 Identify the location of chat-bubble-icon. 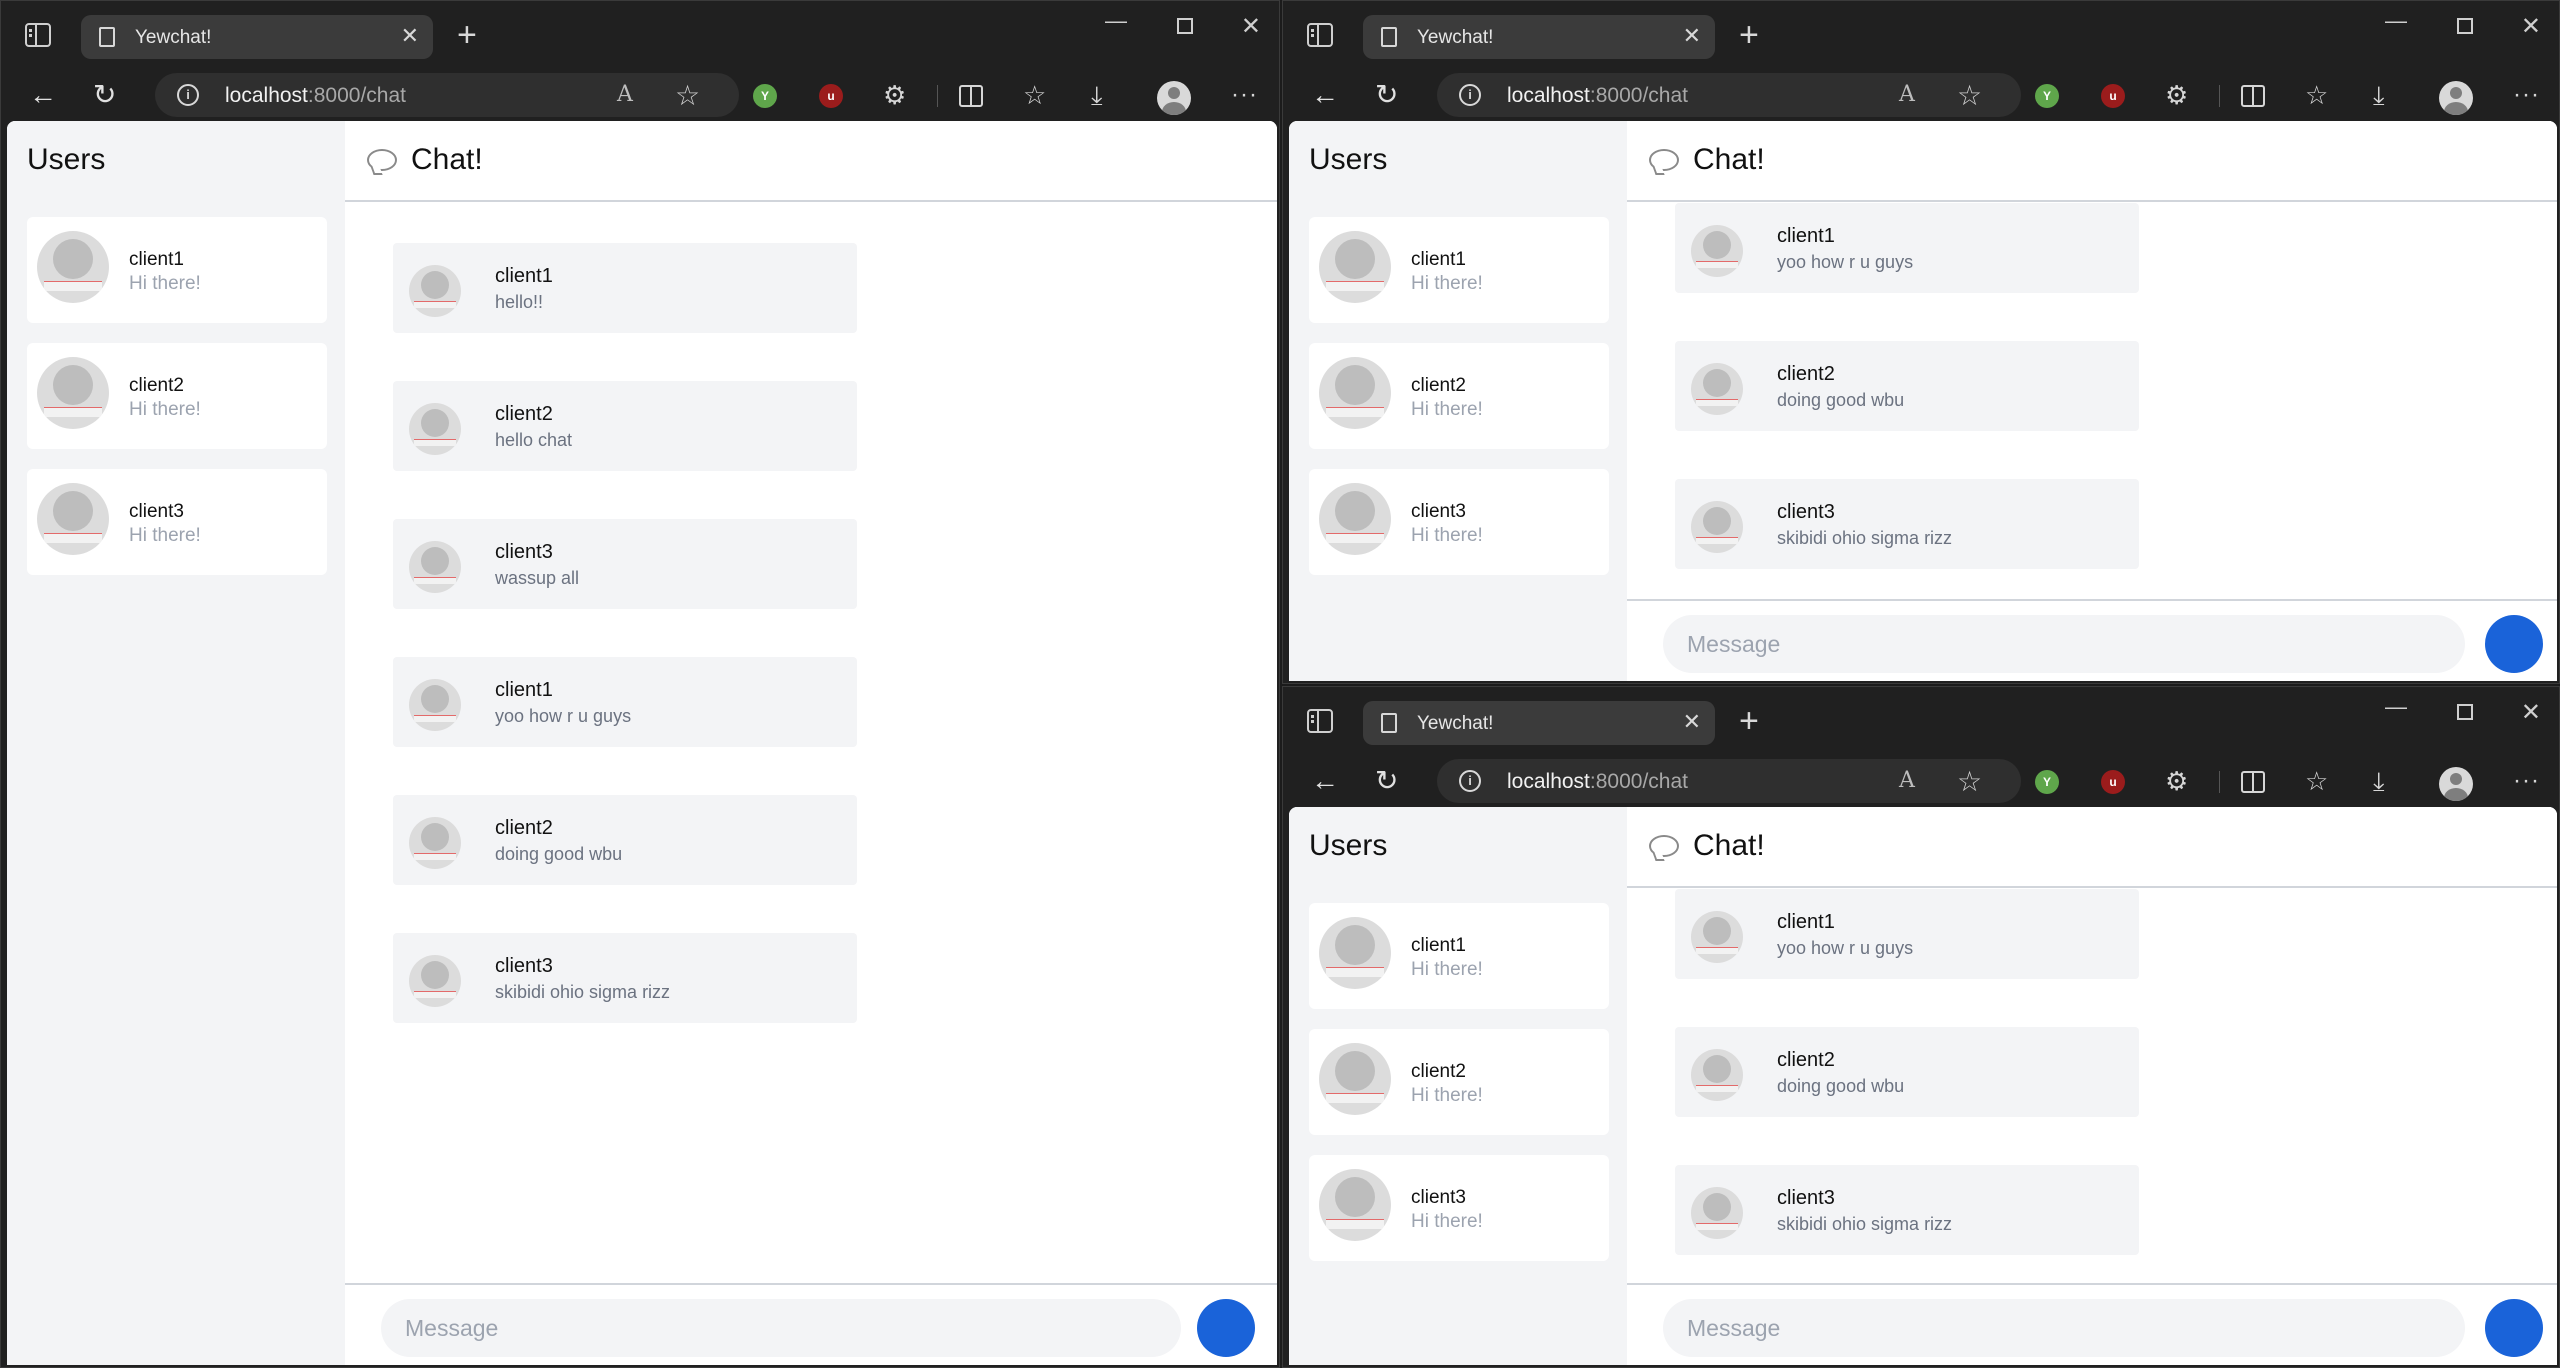
(1664, 160).